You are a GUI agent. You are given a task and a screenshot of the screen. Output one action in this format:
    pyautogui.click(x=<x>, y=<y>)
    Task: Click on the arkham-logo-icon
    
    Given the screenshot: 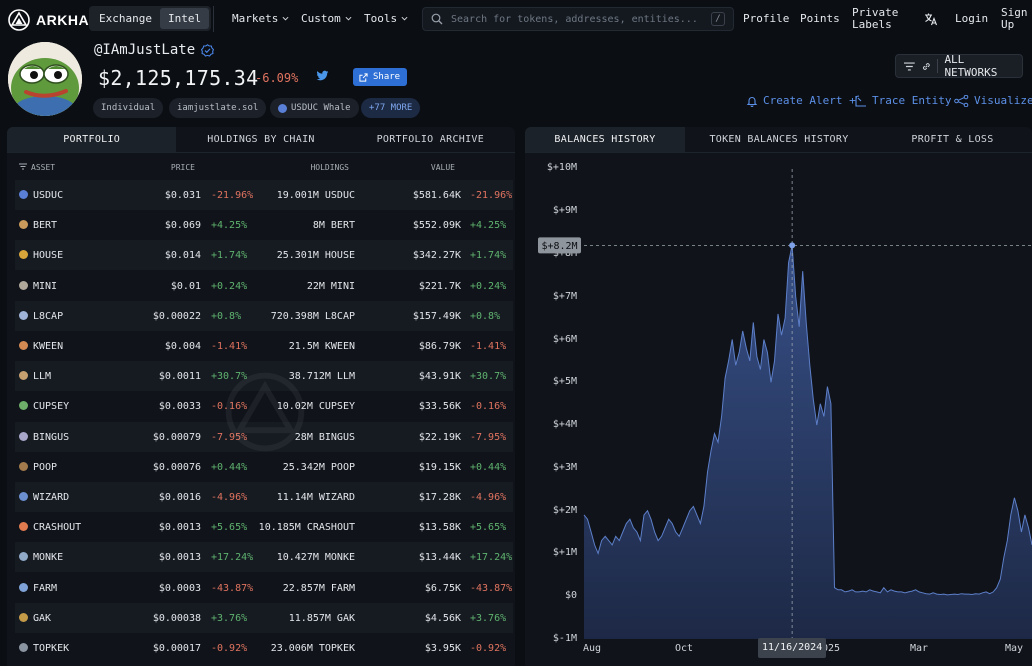 What is the action you would take?
    pyautogui.click(x=19, y=20)
    